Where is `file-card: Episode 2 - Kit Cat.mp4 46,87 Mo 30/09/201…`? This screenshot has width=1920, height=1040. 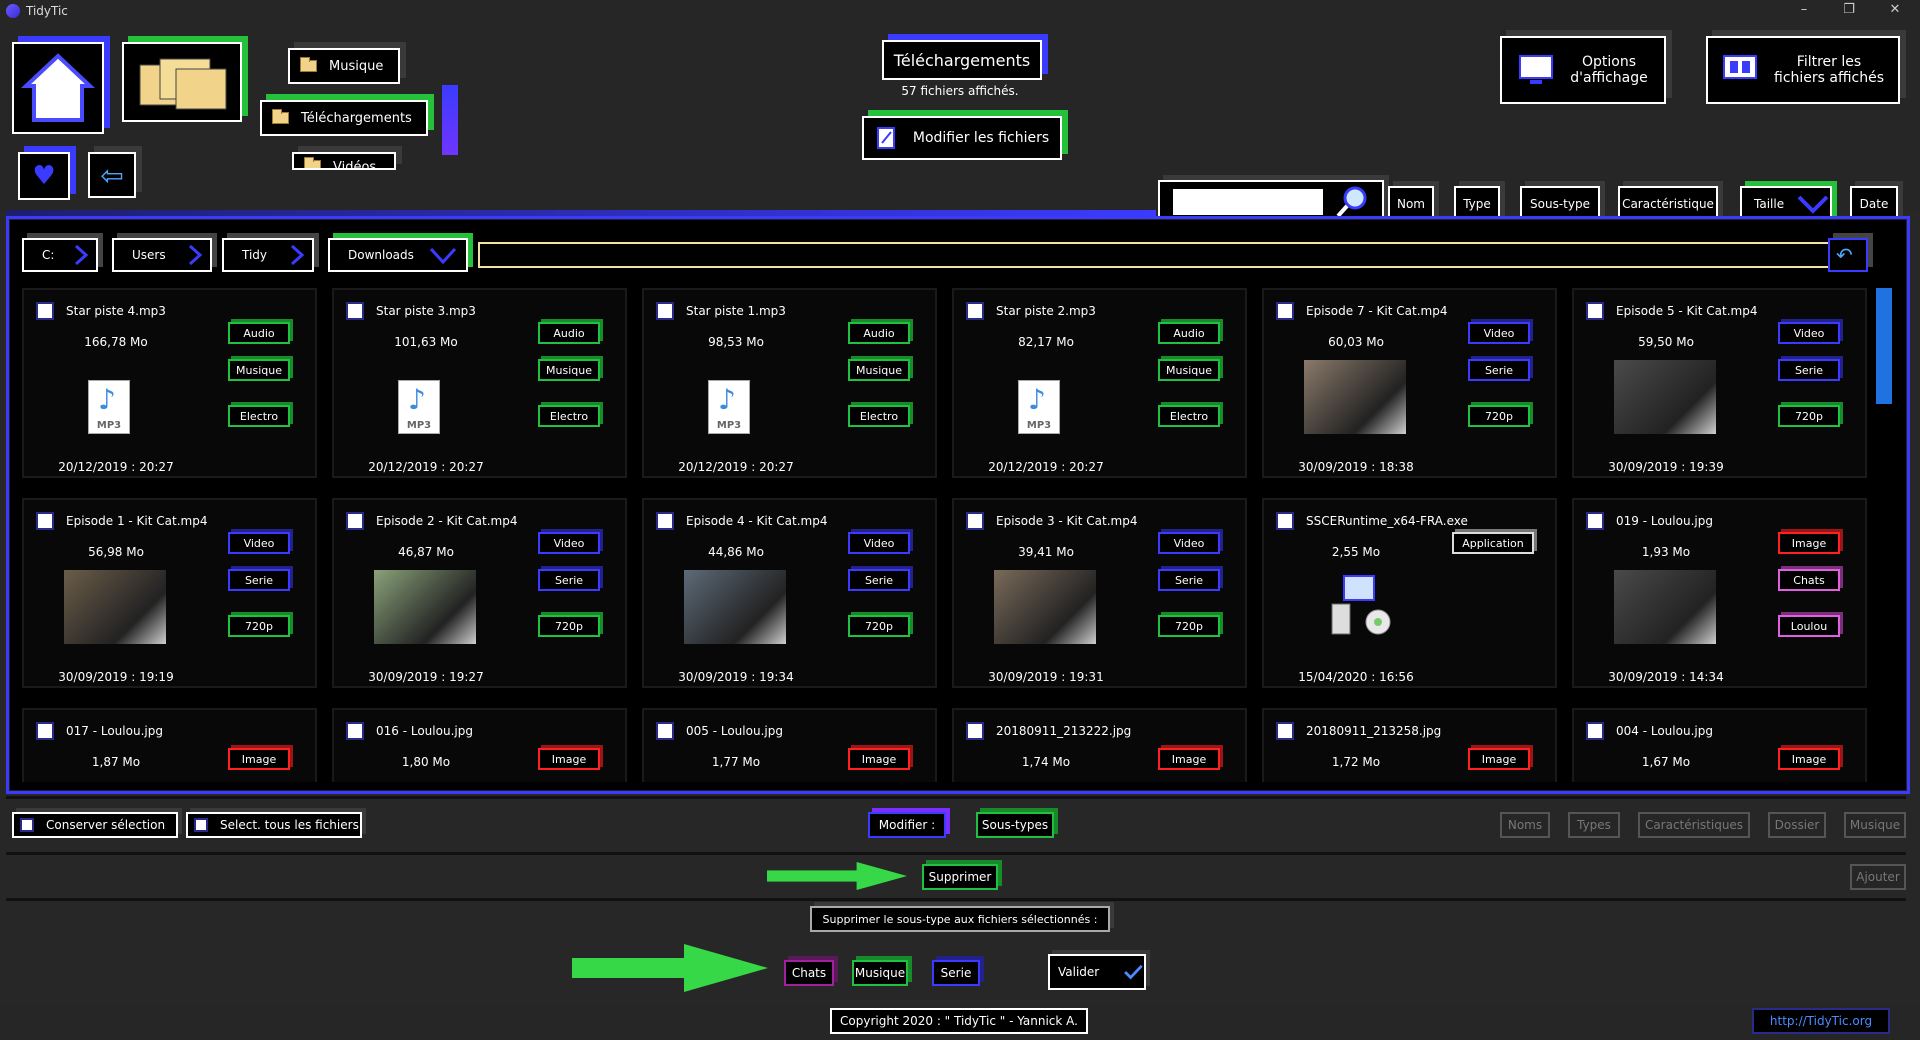
file-card: Episode 2 - Kit Cat.mp4 46,87 Mo 30/09/201… is located at coordinates (479, 593).